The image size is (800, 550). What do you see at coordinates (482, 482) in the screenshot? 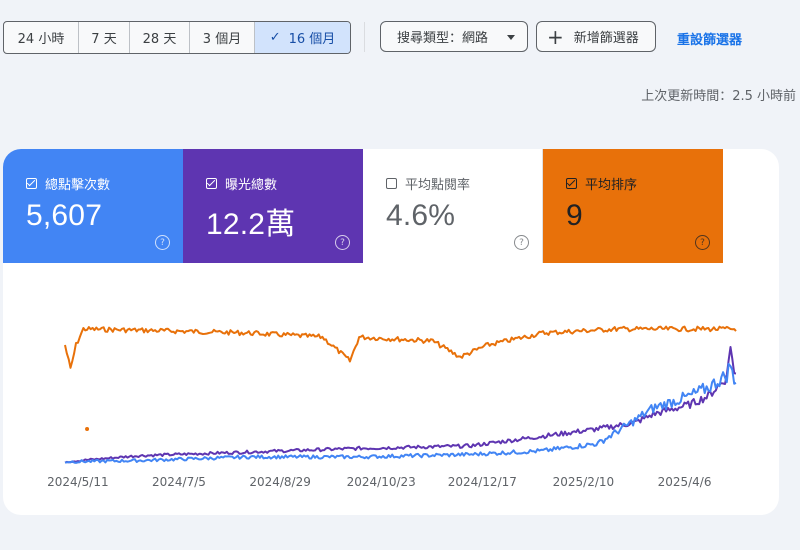
I see `x-tick-label: 2024/12/17` at bounding box center [482, 482].